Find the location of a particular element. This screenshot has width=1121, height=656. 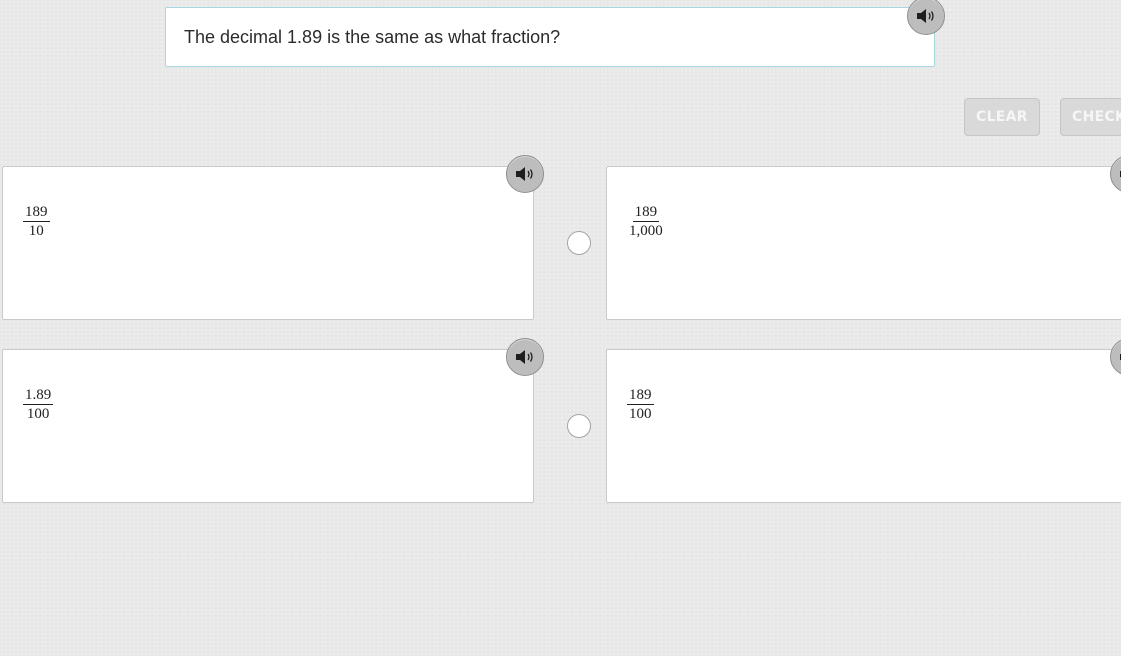

answer-4-numerator: 189 is located at coordinates (640, 396).